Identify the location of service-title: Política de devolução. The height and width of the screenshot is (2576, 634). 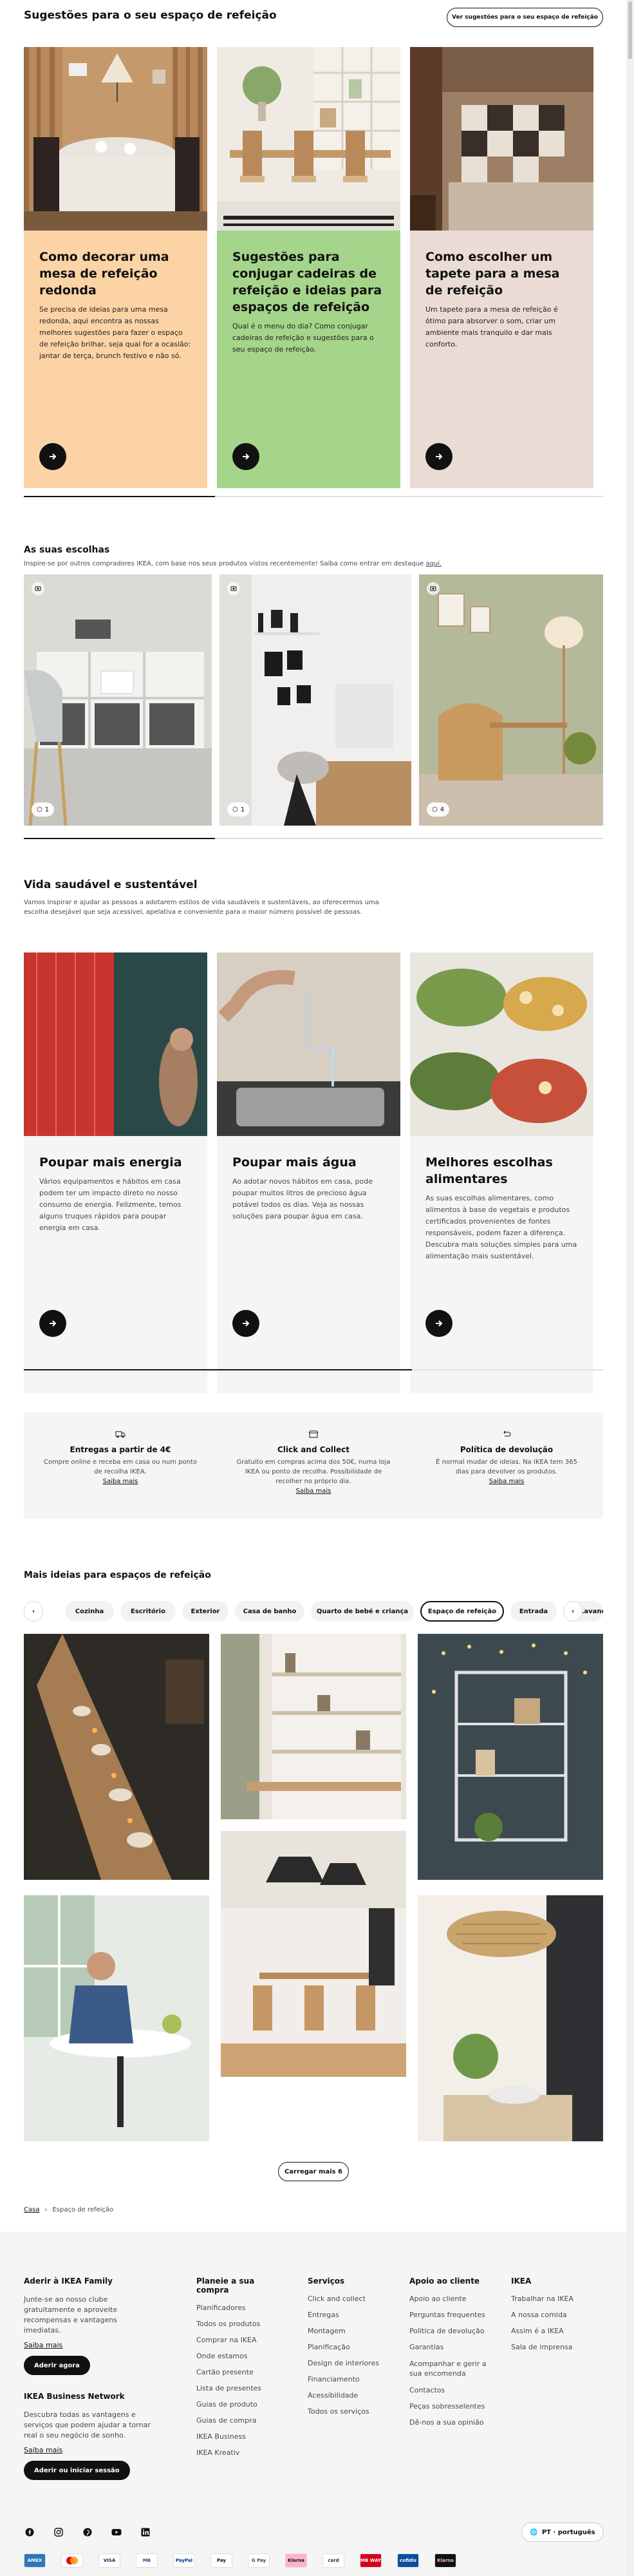
(507, 1449).